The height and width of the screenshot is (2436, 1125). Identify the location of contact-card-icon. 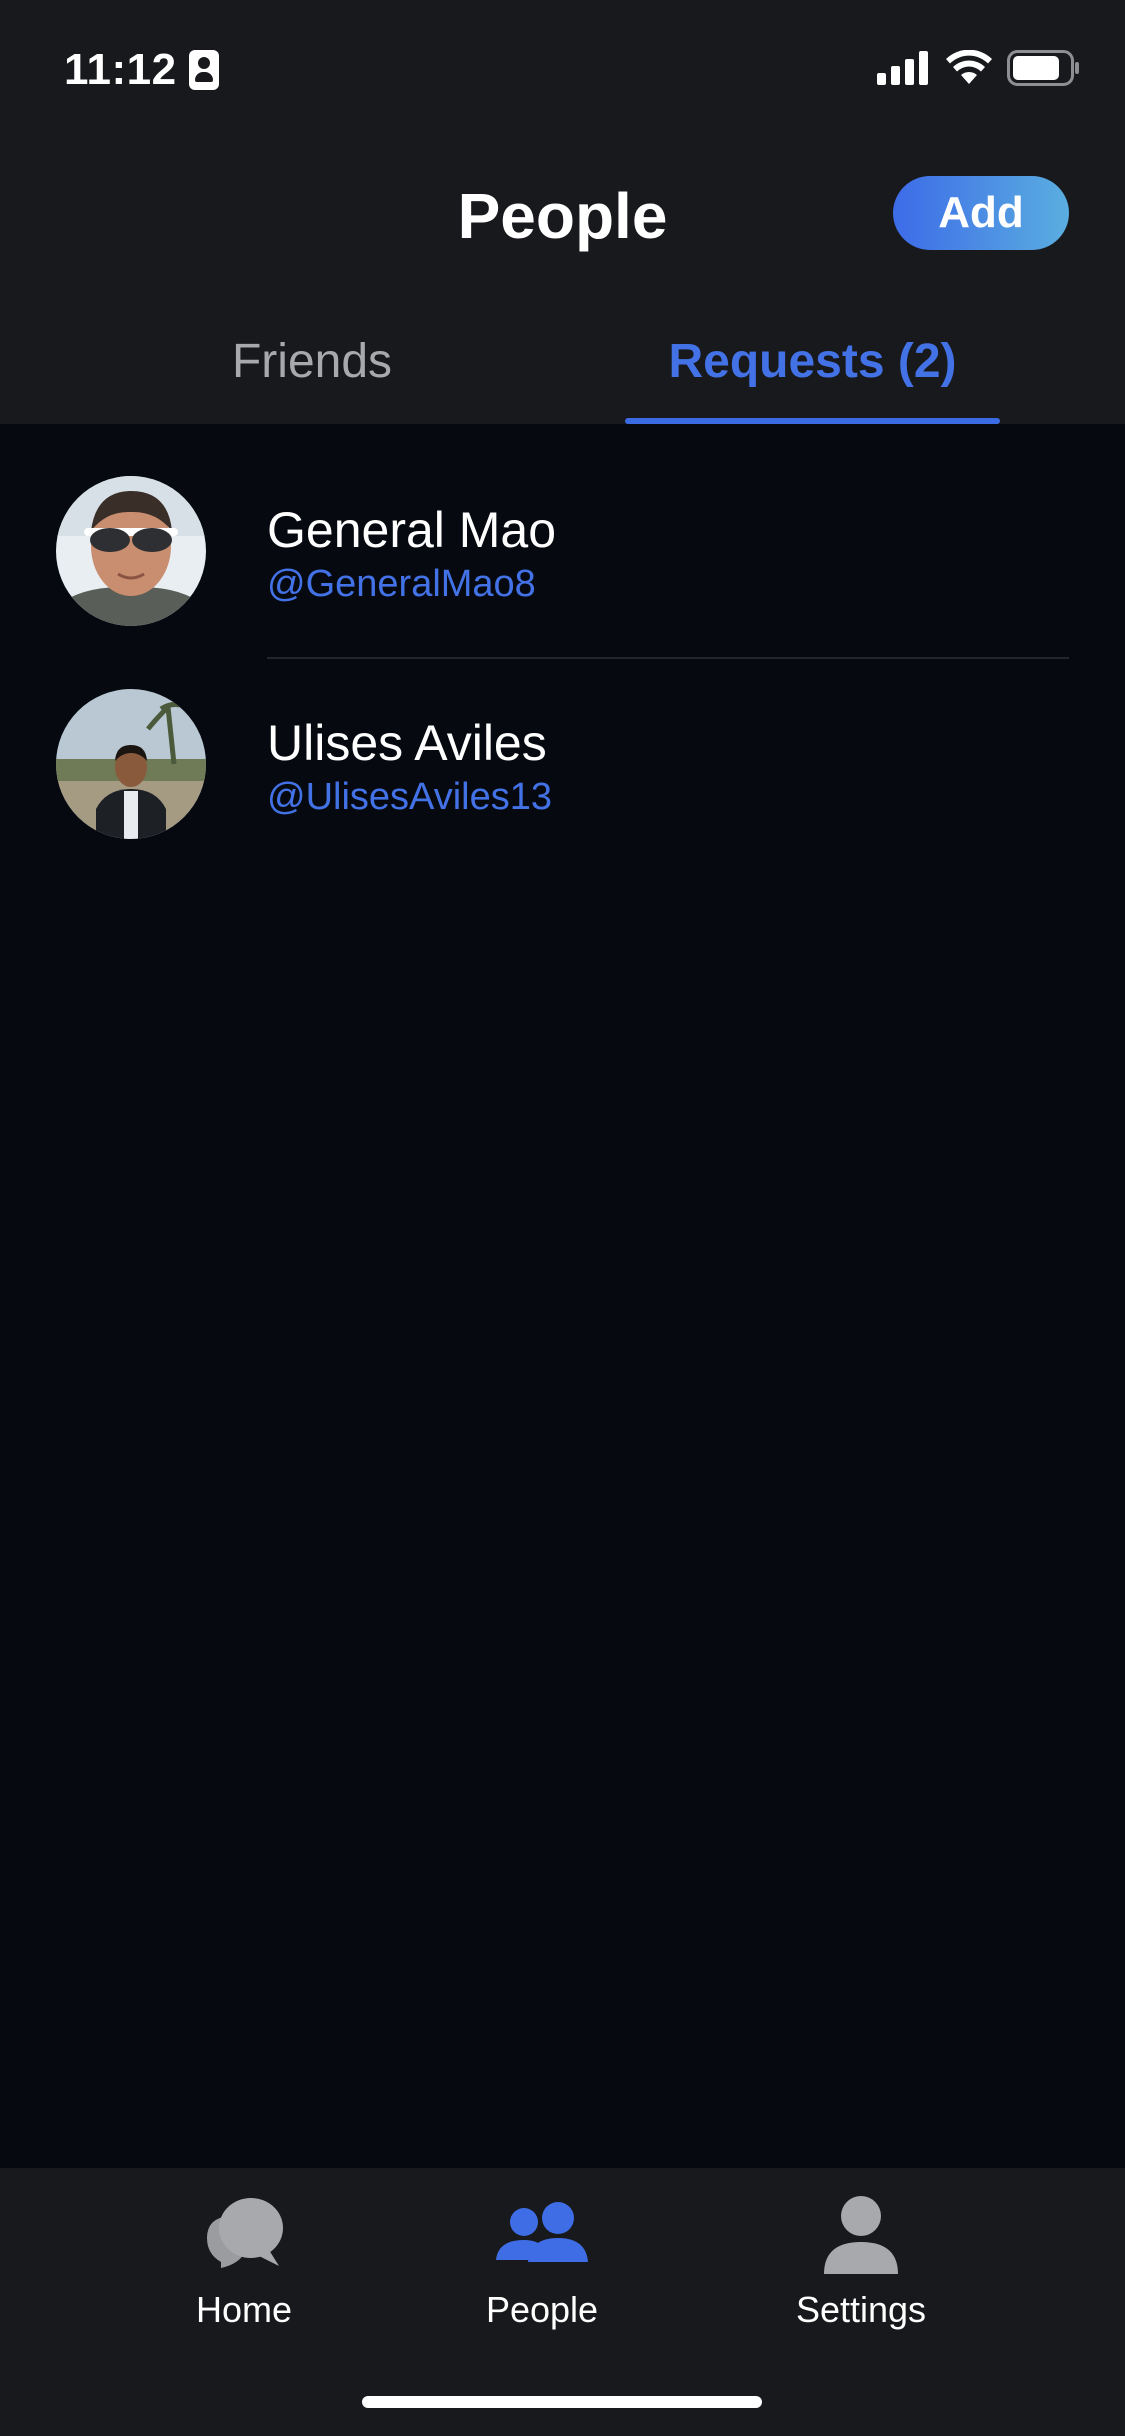
(203, 70).